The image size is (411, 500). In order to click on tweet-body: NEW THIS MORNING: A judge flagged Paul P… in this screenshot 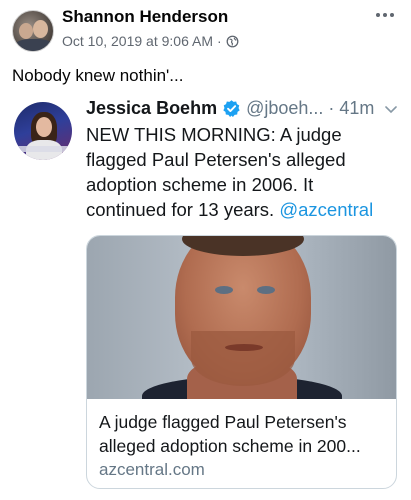, I will do `click(238, 172)`.